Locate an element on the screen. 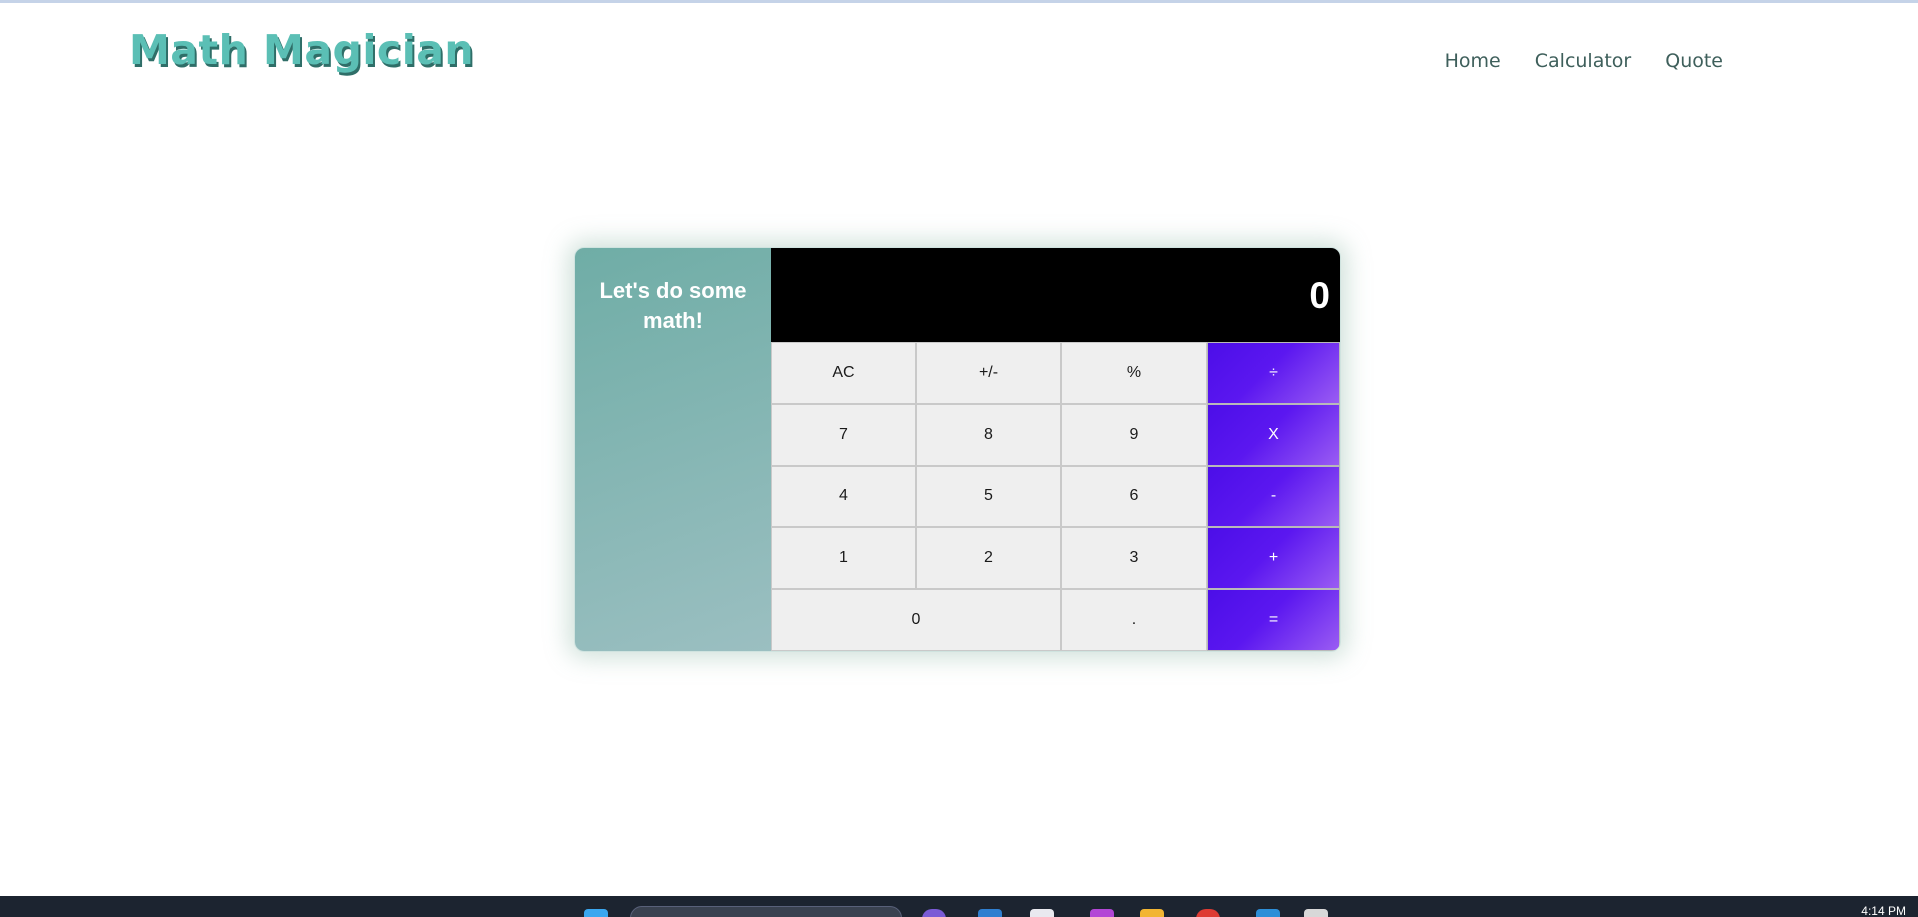 The image size is (1918, 917). key-11: - is located at coordinates (1273, 496).